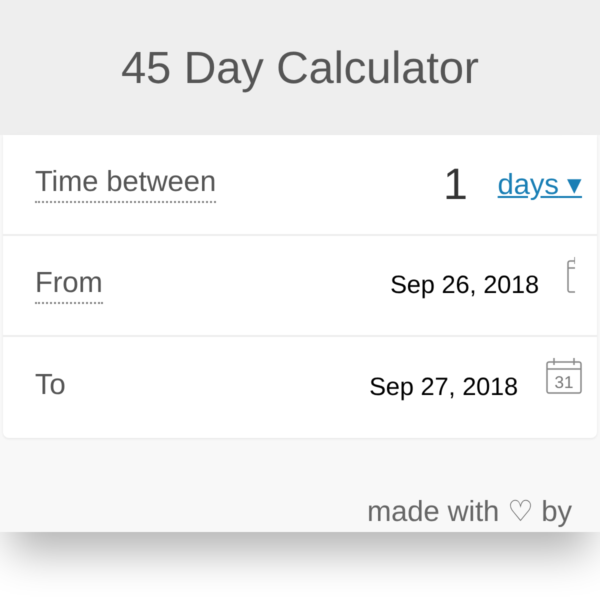  What do you see at coordinates (300, 68) in the screenshot?
I see `page-title: 45 Day Calculator` at bounding box center [300, 68].